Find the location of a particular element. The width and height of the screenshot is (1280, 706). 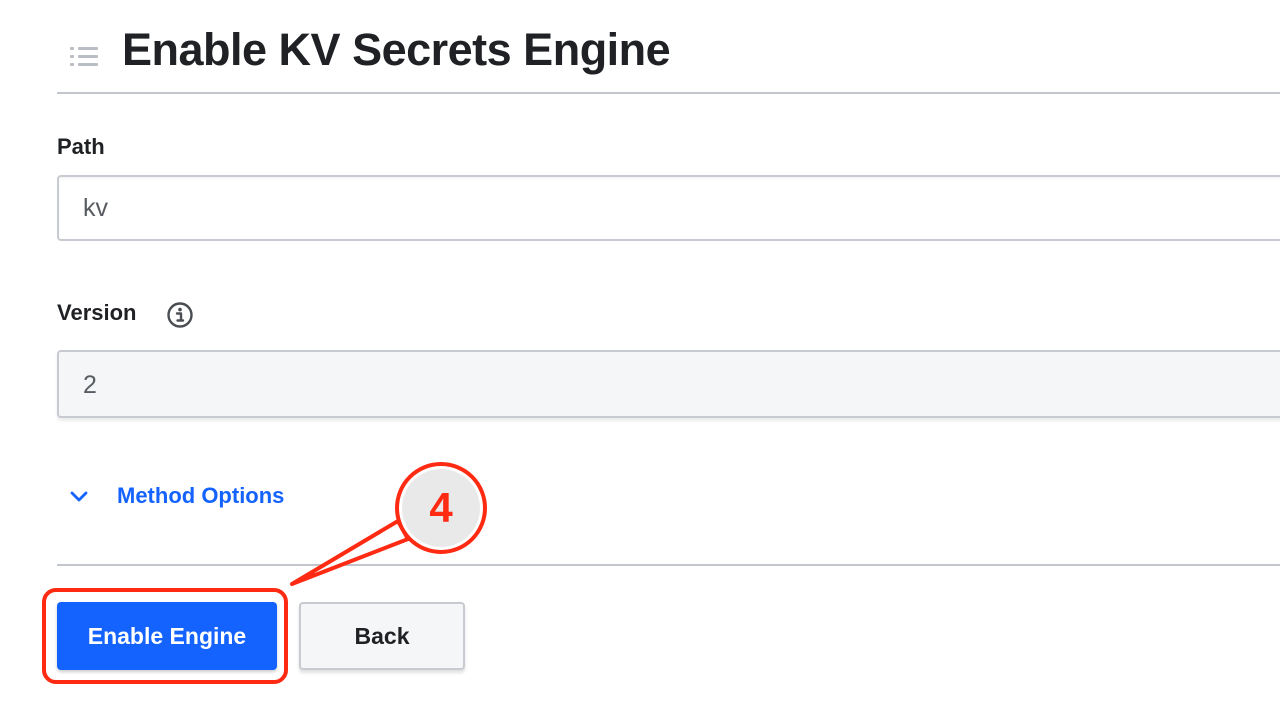

form-divider is located at coordinates (668, 565).